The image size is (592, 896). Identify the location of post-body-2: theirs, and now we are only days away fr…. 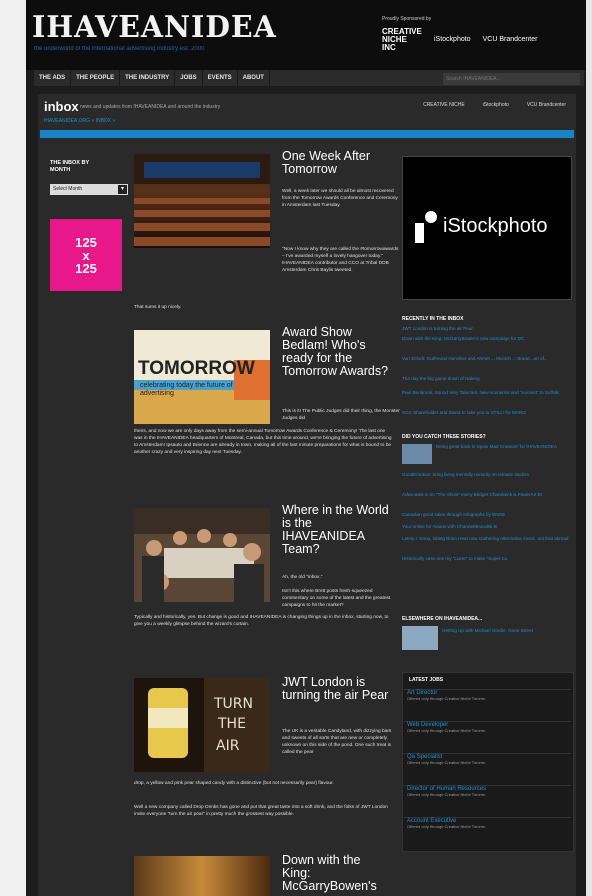
(263, 442).